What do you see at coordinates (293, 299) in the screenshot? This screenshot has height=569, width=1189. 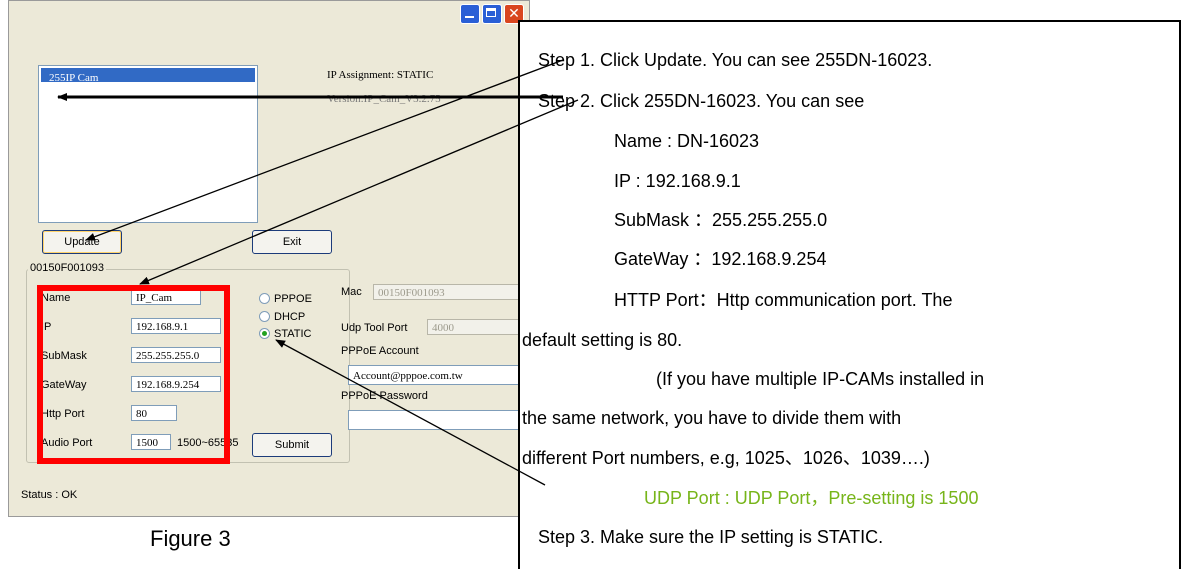 I see `pppoe-radio-label: PPPOE` at bounding box center [293, 299].